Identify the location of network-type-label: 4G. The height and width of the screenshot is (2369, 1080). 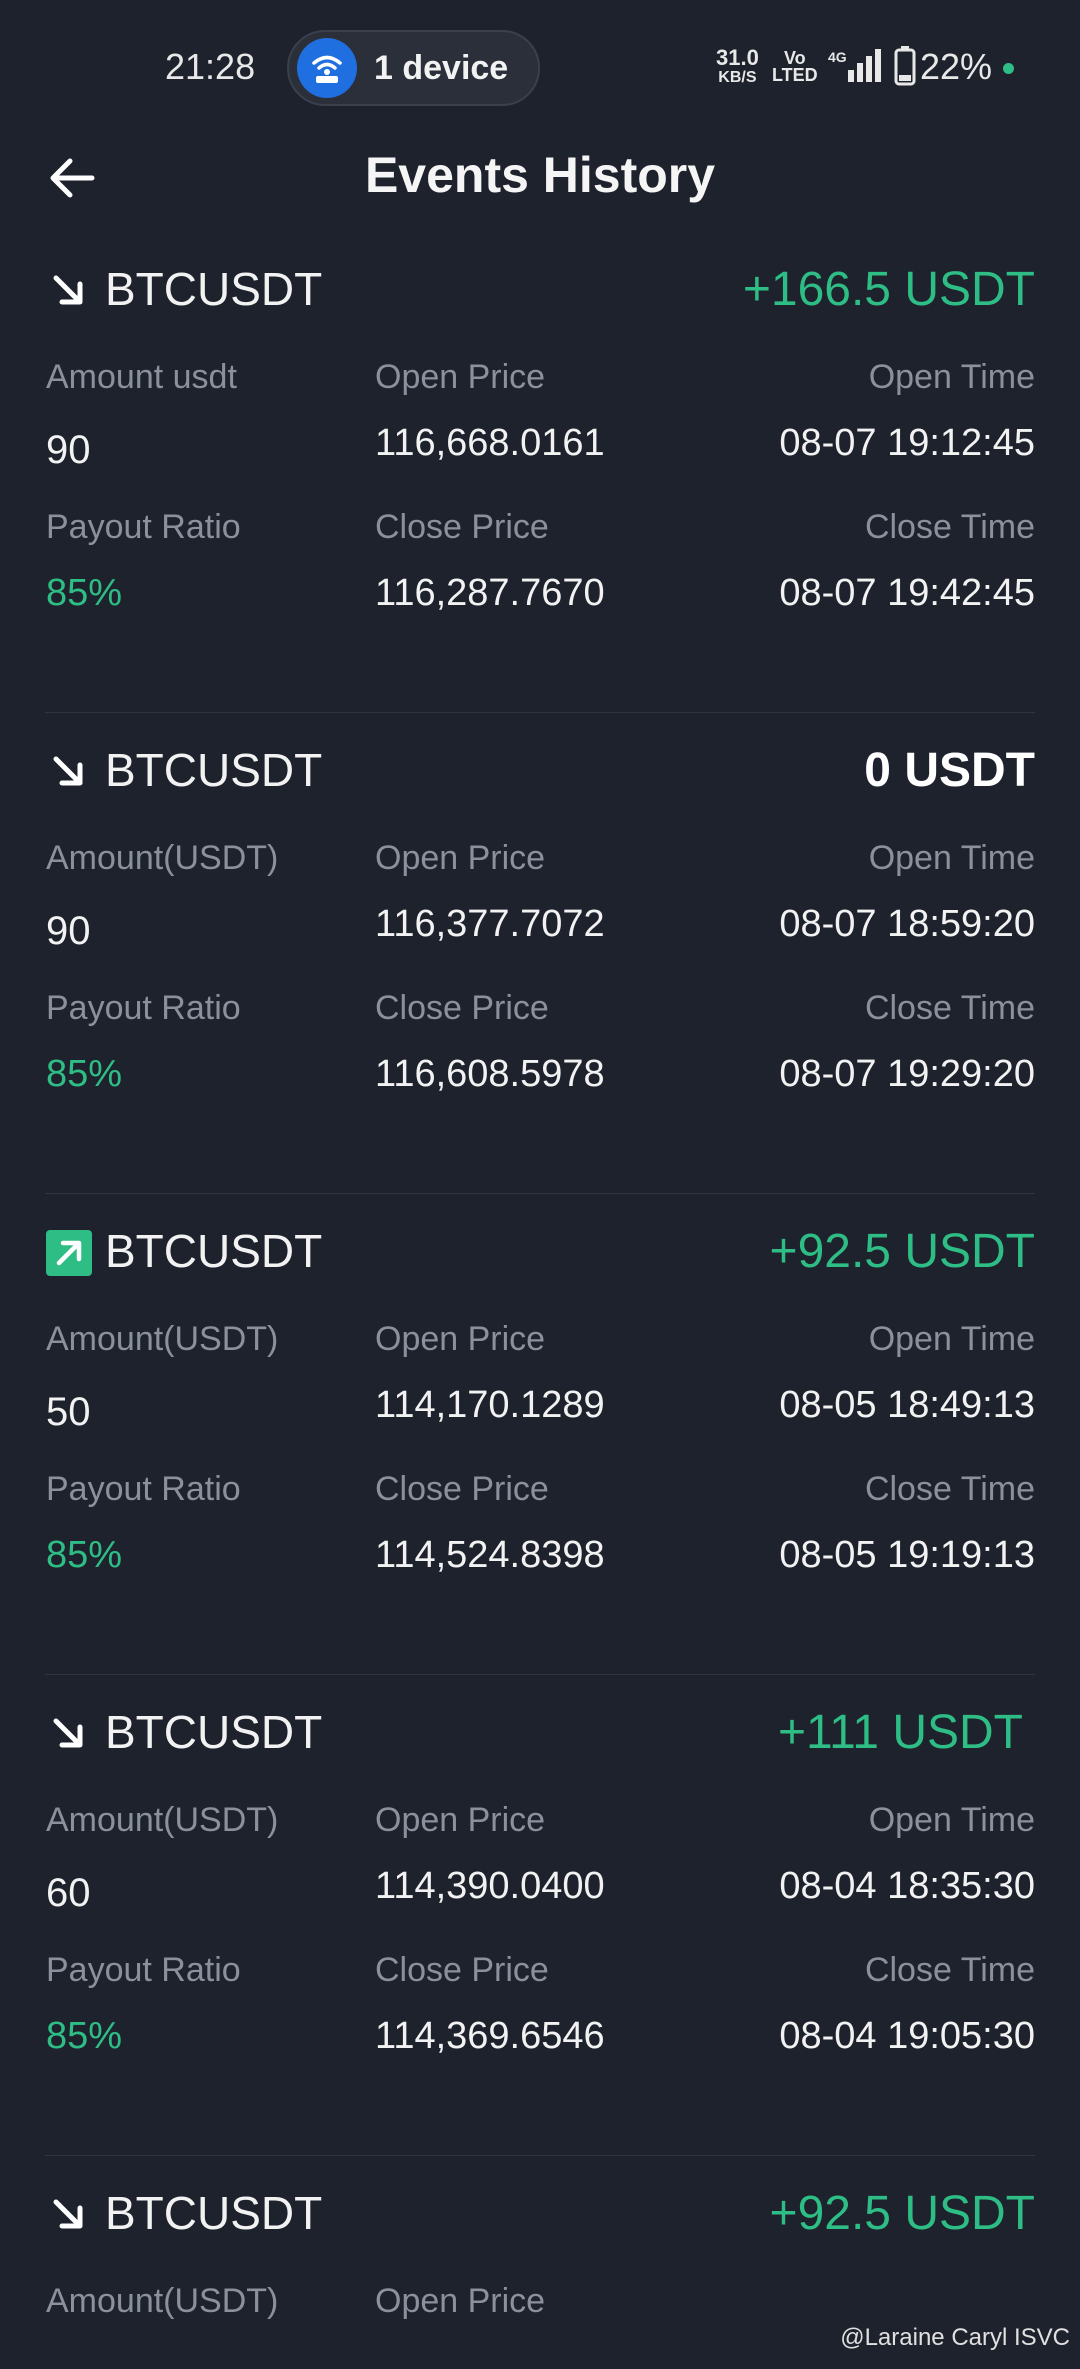
(837, 57).